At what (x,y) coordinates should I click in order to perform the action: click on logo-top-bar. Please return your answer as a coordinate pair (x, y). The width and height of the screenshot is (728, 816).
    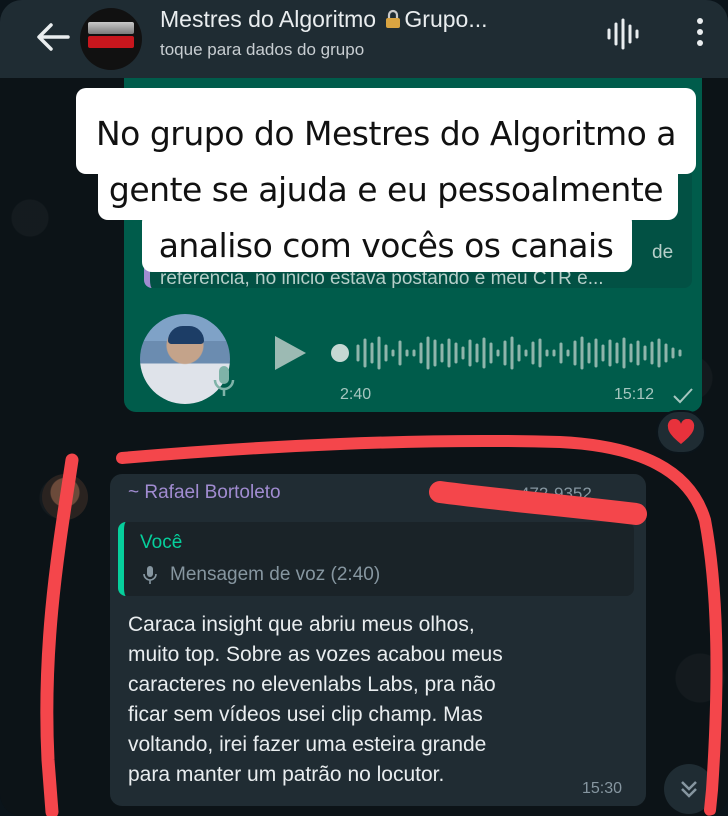
    Looking at the image, I should click on (111, 28).